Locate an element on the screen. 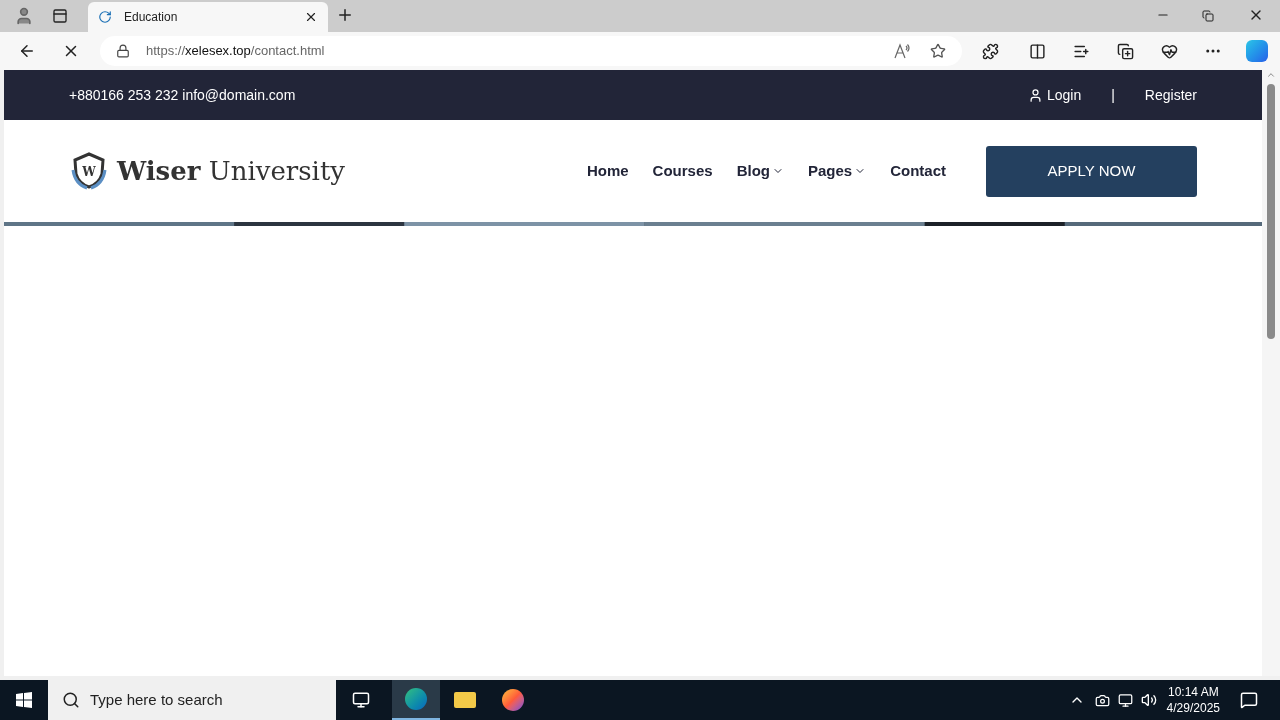 The image size is (1280, 720). register-link: Register is located at coordinates (1170, 95).